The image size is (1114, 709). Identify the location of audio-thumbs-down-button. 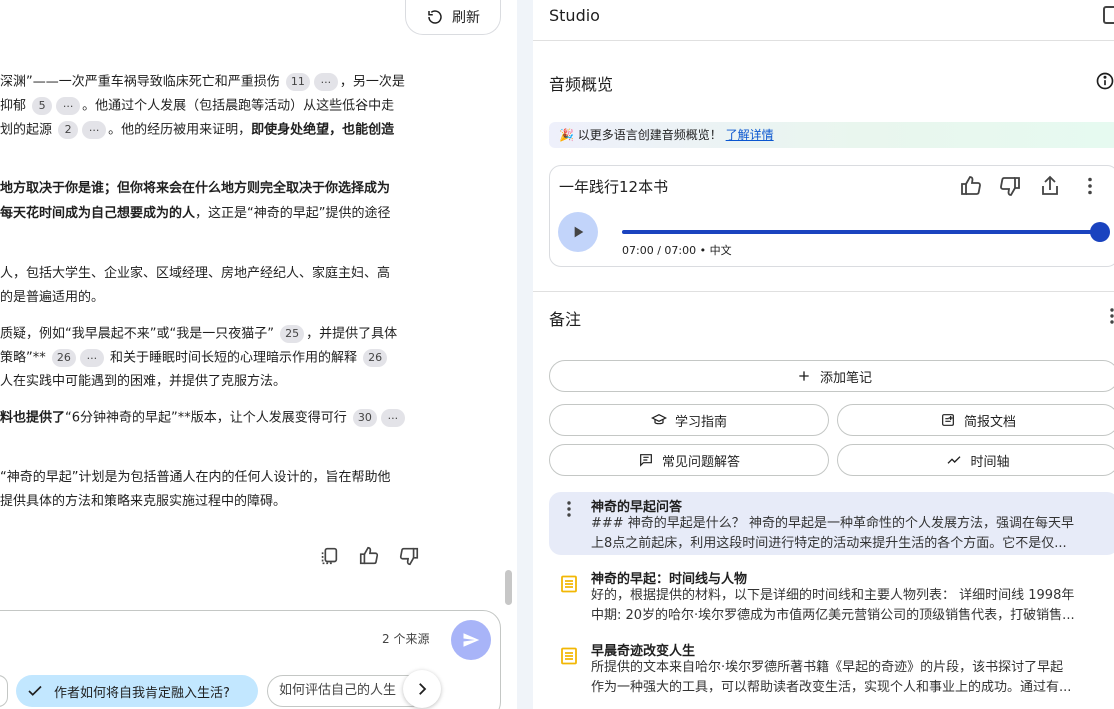
(1010, 186).